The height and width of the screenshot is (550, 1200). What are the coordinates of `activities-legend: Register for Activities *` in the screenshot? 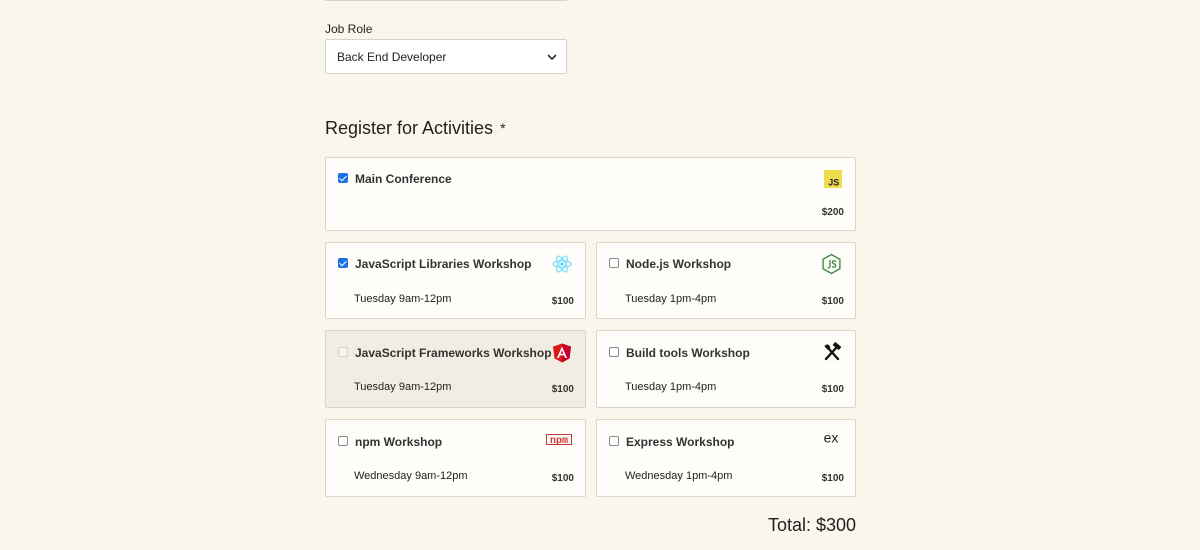 It's located at (415, 128).